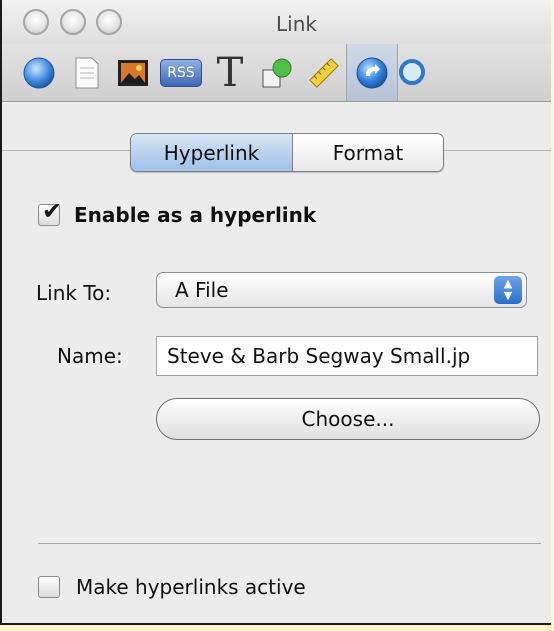  Describe the element at coordinates (202, 290) in the screenshot. I see `link-to-value: A File` at that location.